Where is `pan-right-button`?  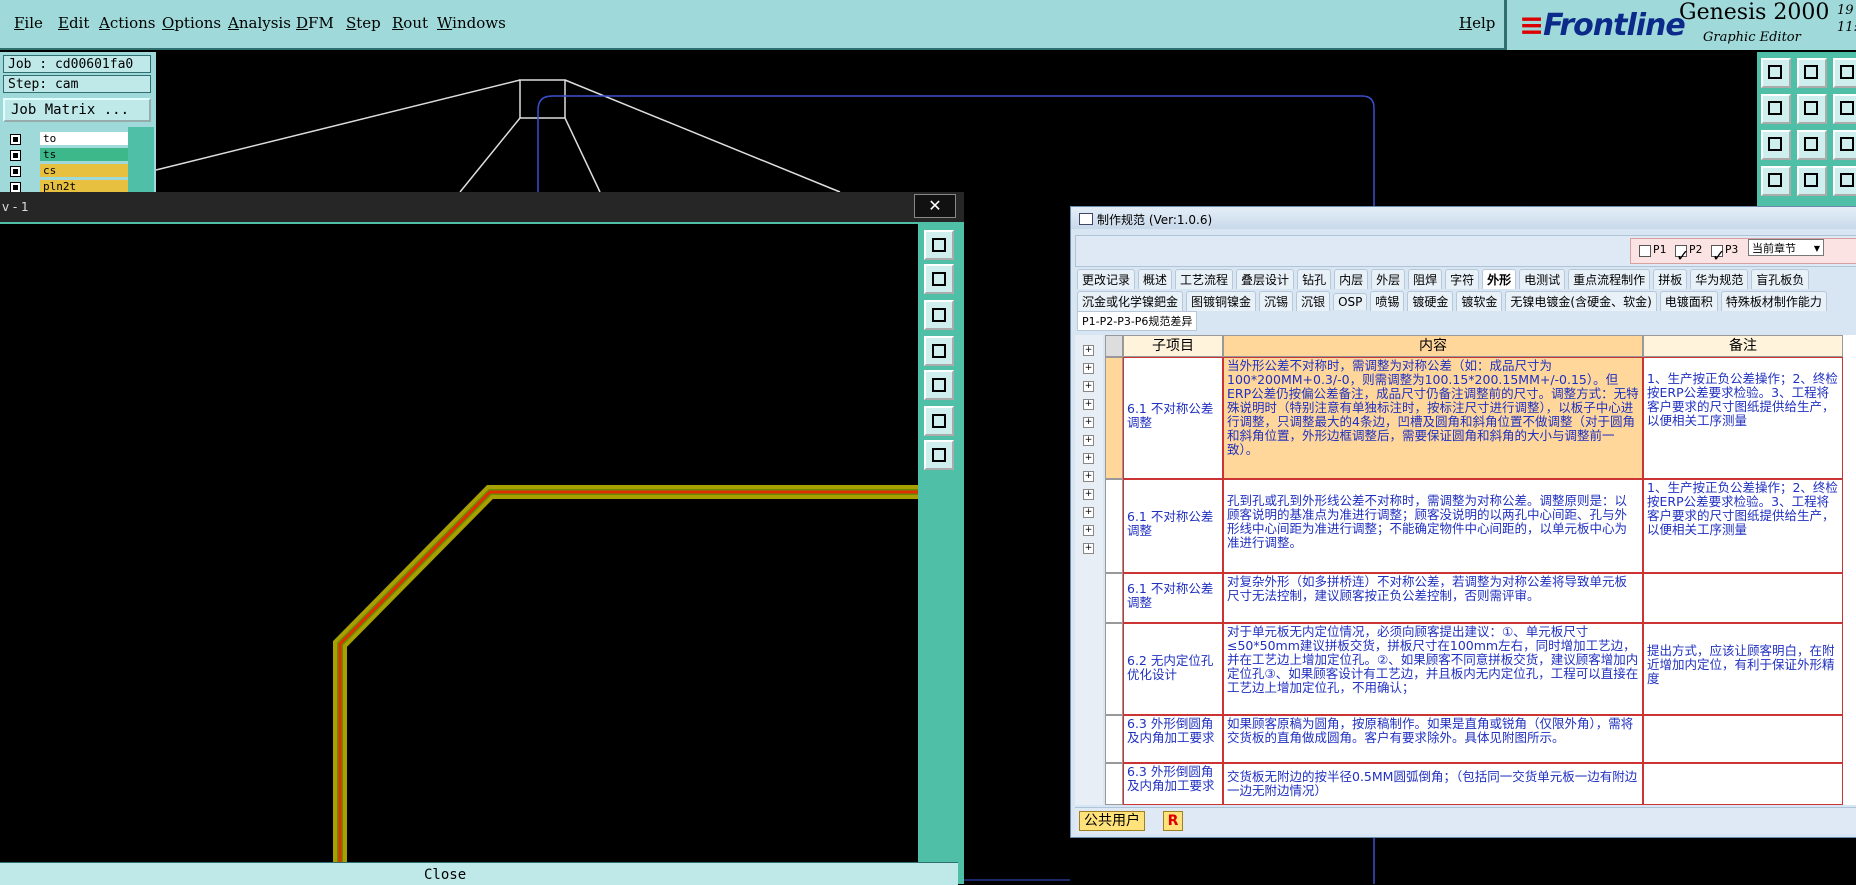
pan-right-button is located at coordinates (1812, 109).